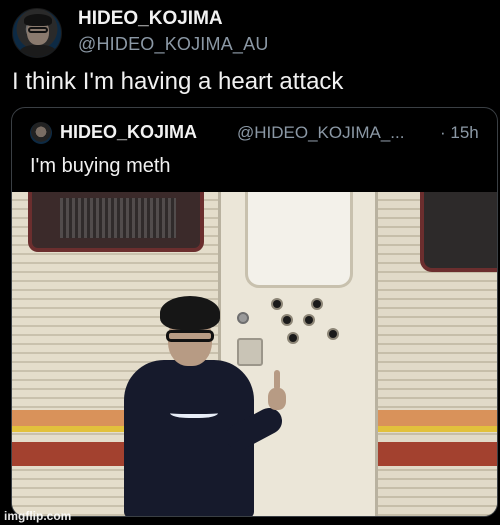 This screenshot has height=525, width=500. I want to click on person-hand, so click(277, 399).